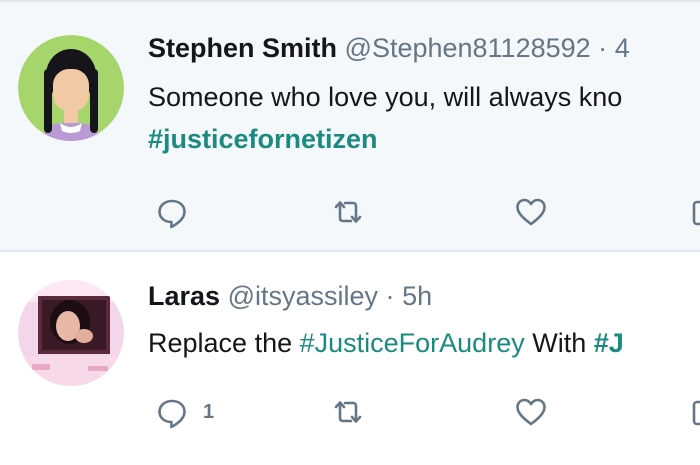 The image size is (700, 465). Describe the element at coordinates (224, 343) in the screenshot. I see `tweet-text-body: Replace the` at that location.